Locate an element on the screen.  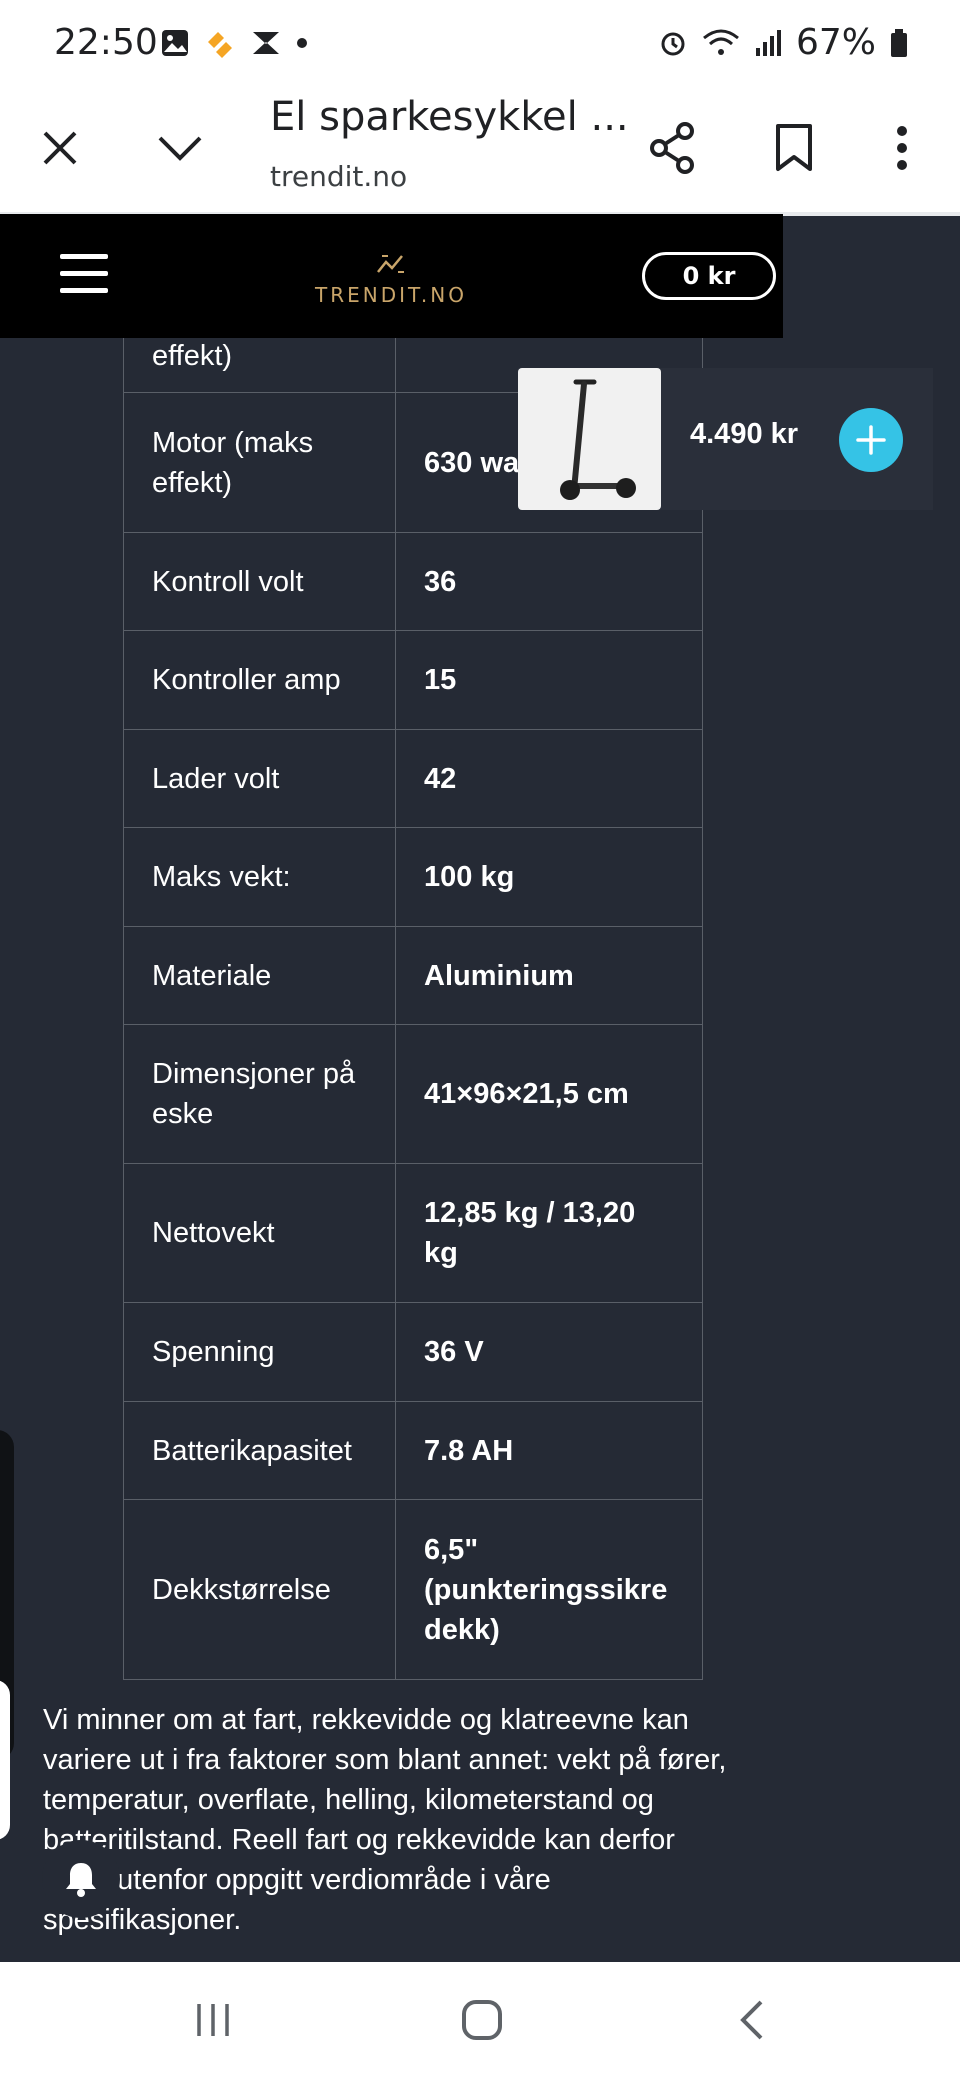
spec-value: 36 V is located at coordinates (549, 1352).